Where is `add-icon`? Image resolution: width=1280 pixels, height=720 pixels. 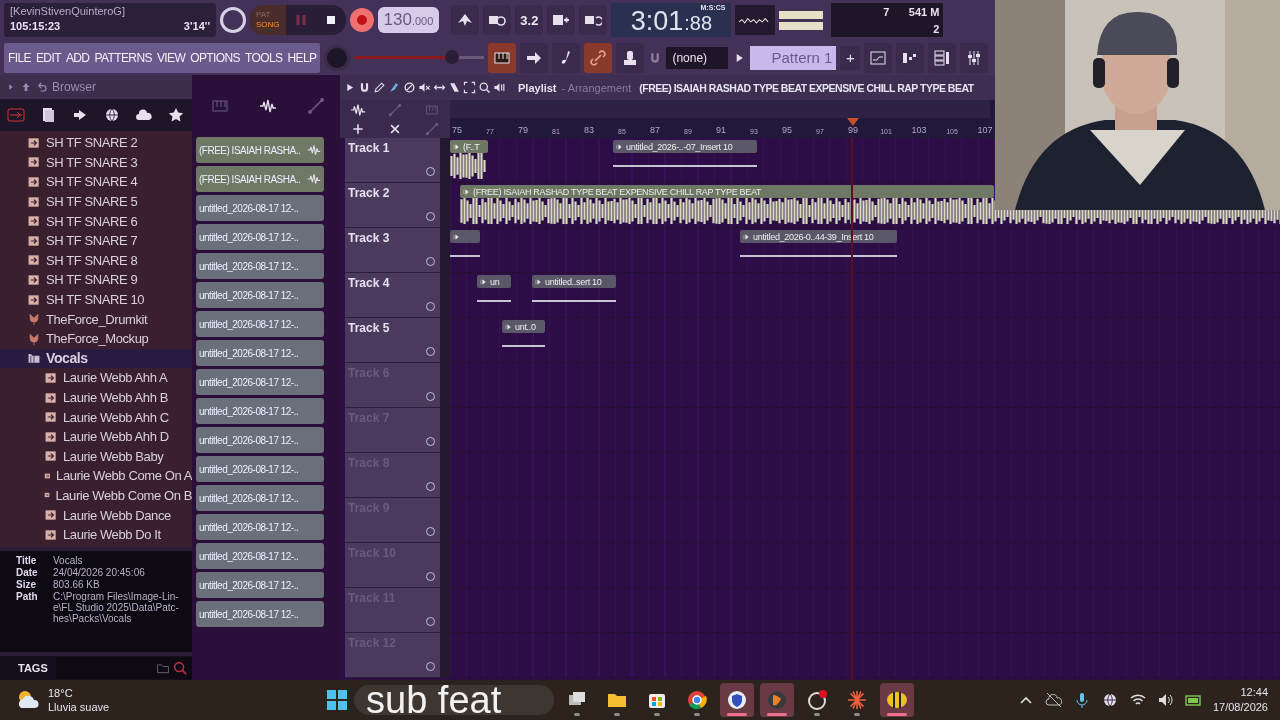 add-icon is located at coordinates (358, 129).